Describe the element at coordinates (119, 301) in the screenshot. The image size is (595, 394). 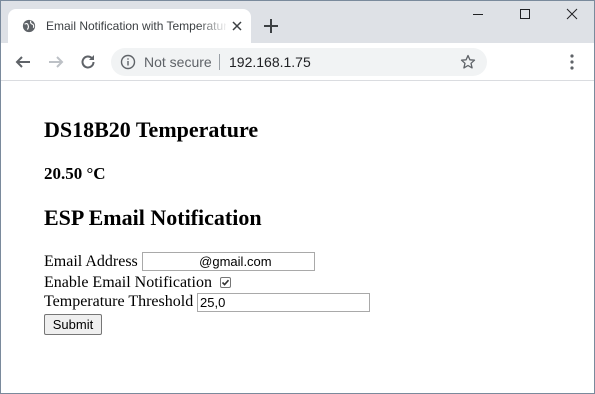
I see `threshold-label: Temperature Threshold` at that location.